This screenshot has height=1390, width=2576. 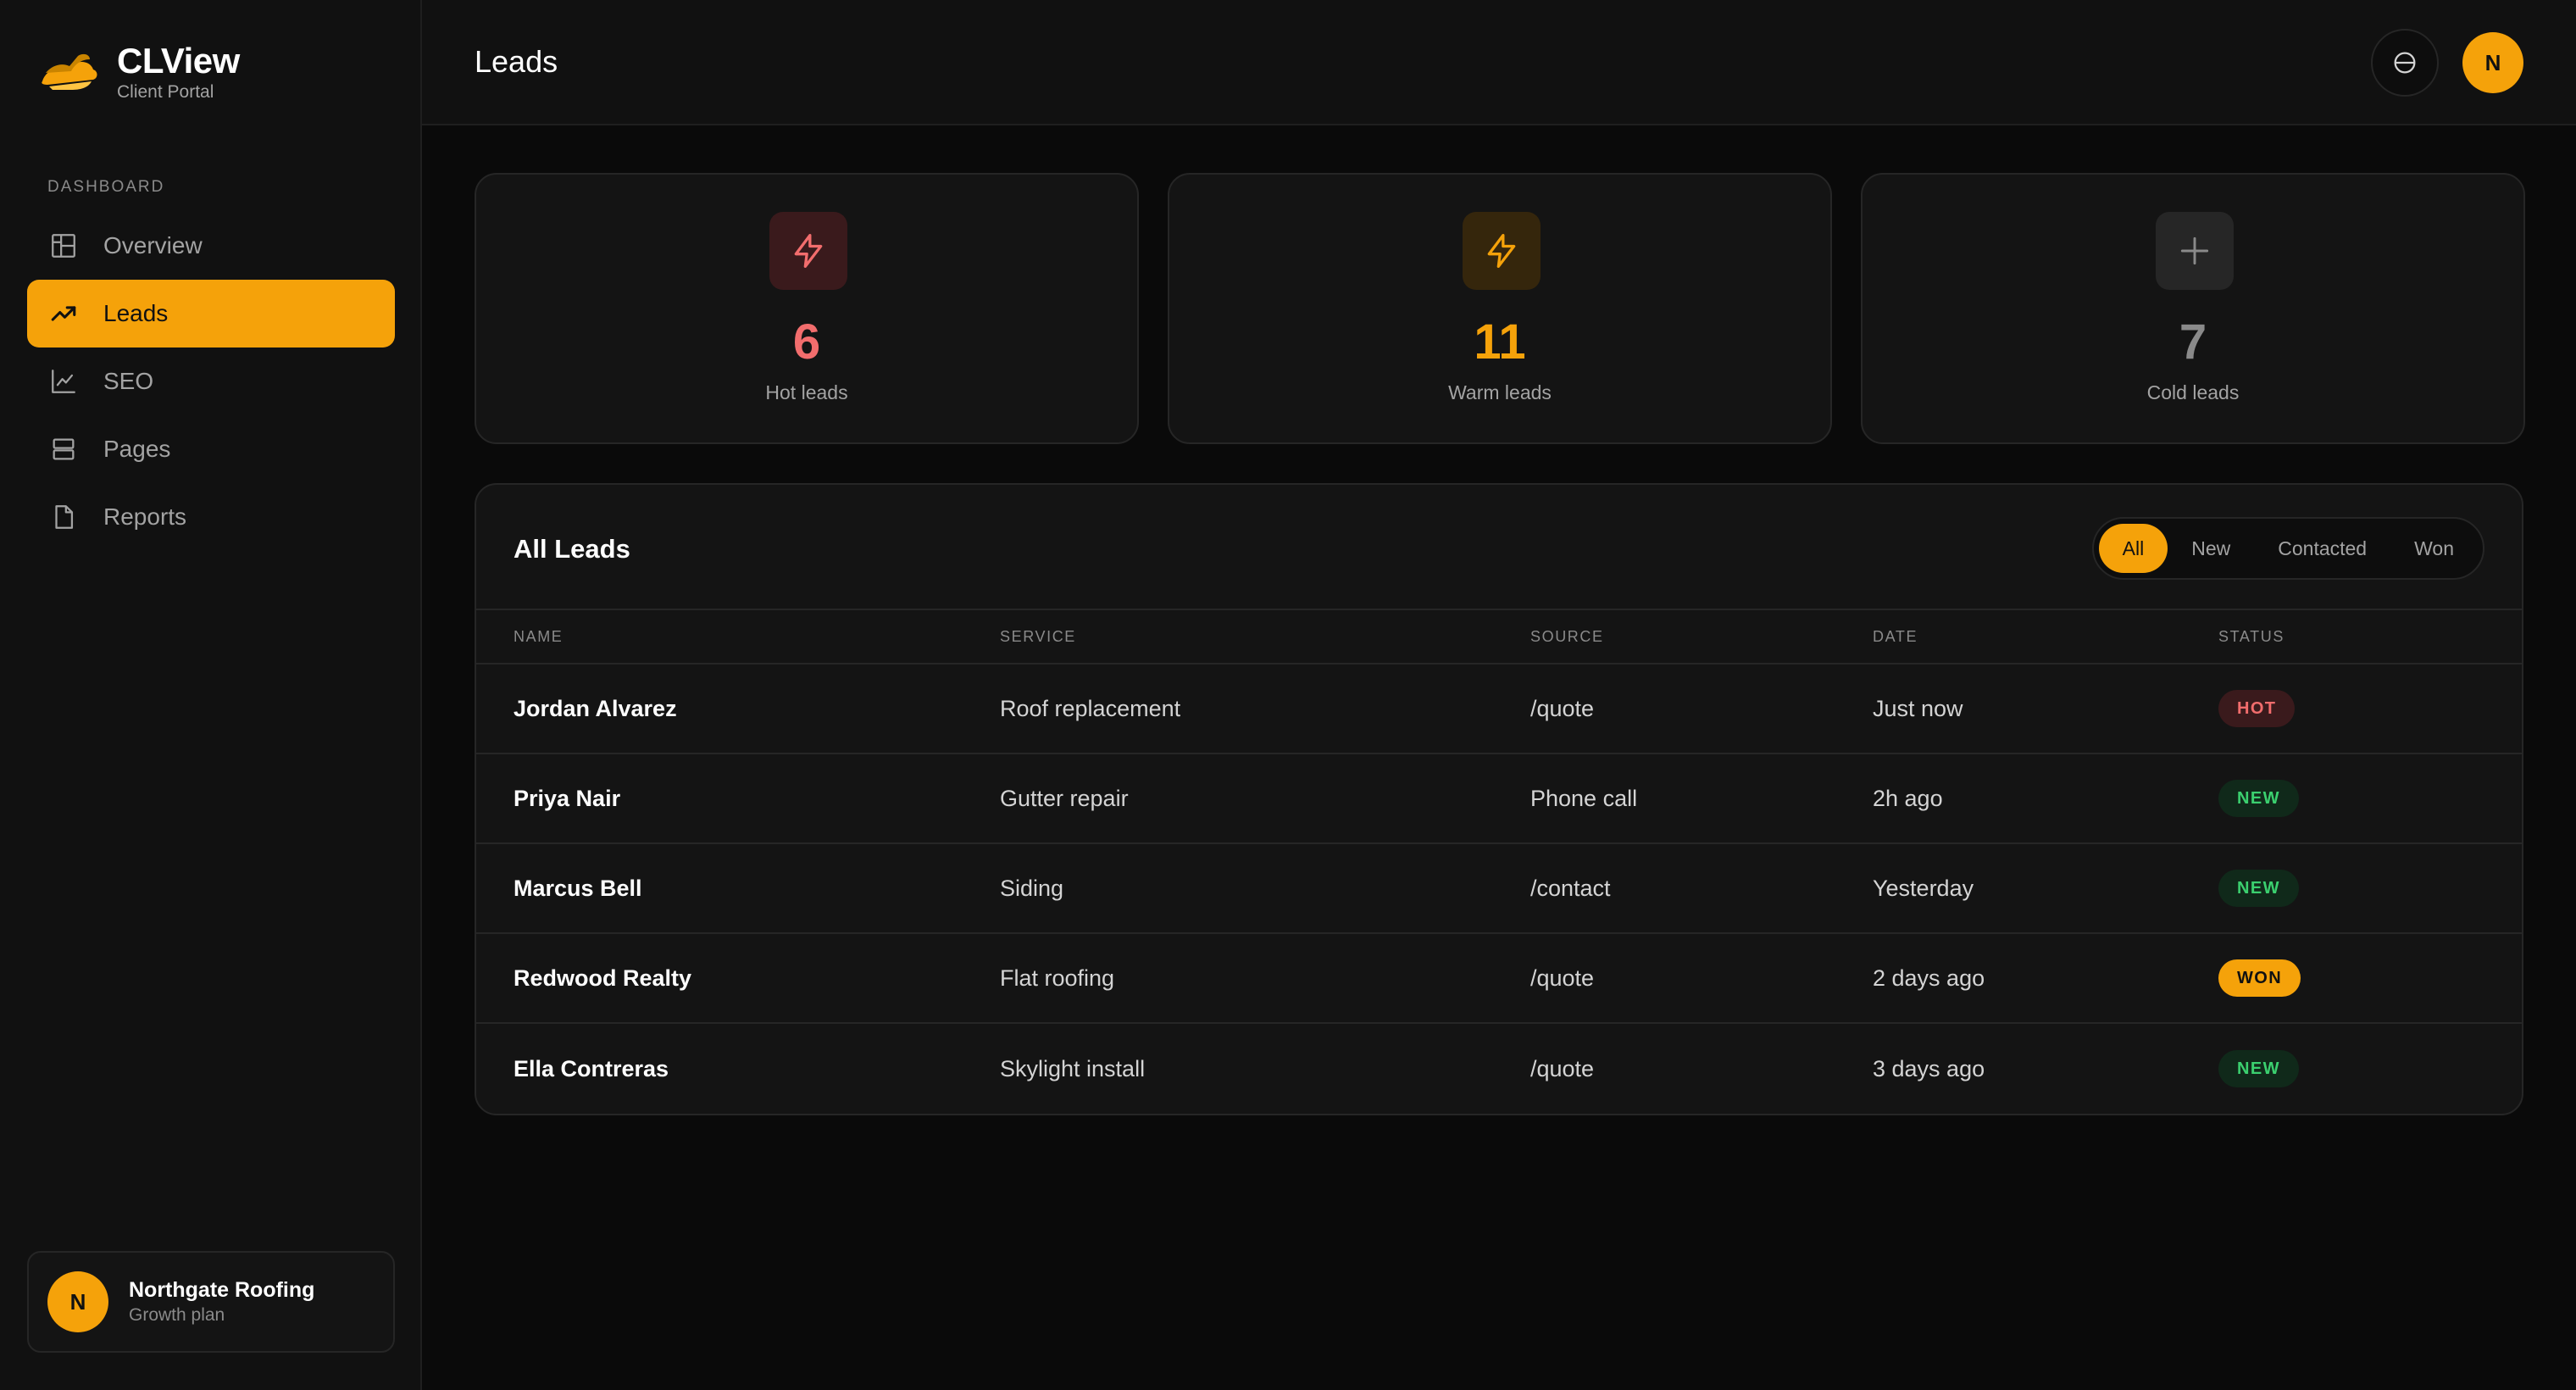 What do you see at coordinates (165, 92) in the screenshot?
I see `brand-subtitle: Client Portal` at bounding box center [165, 92].